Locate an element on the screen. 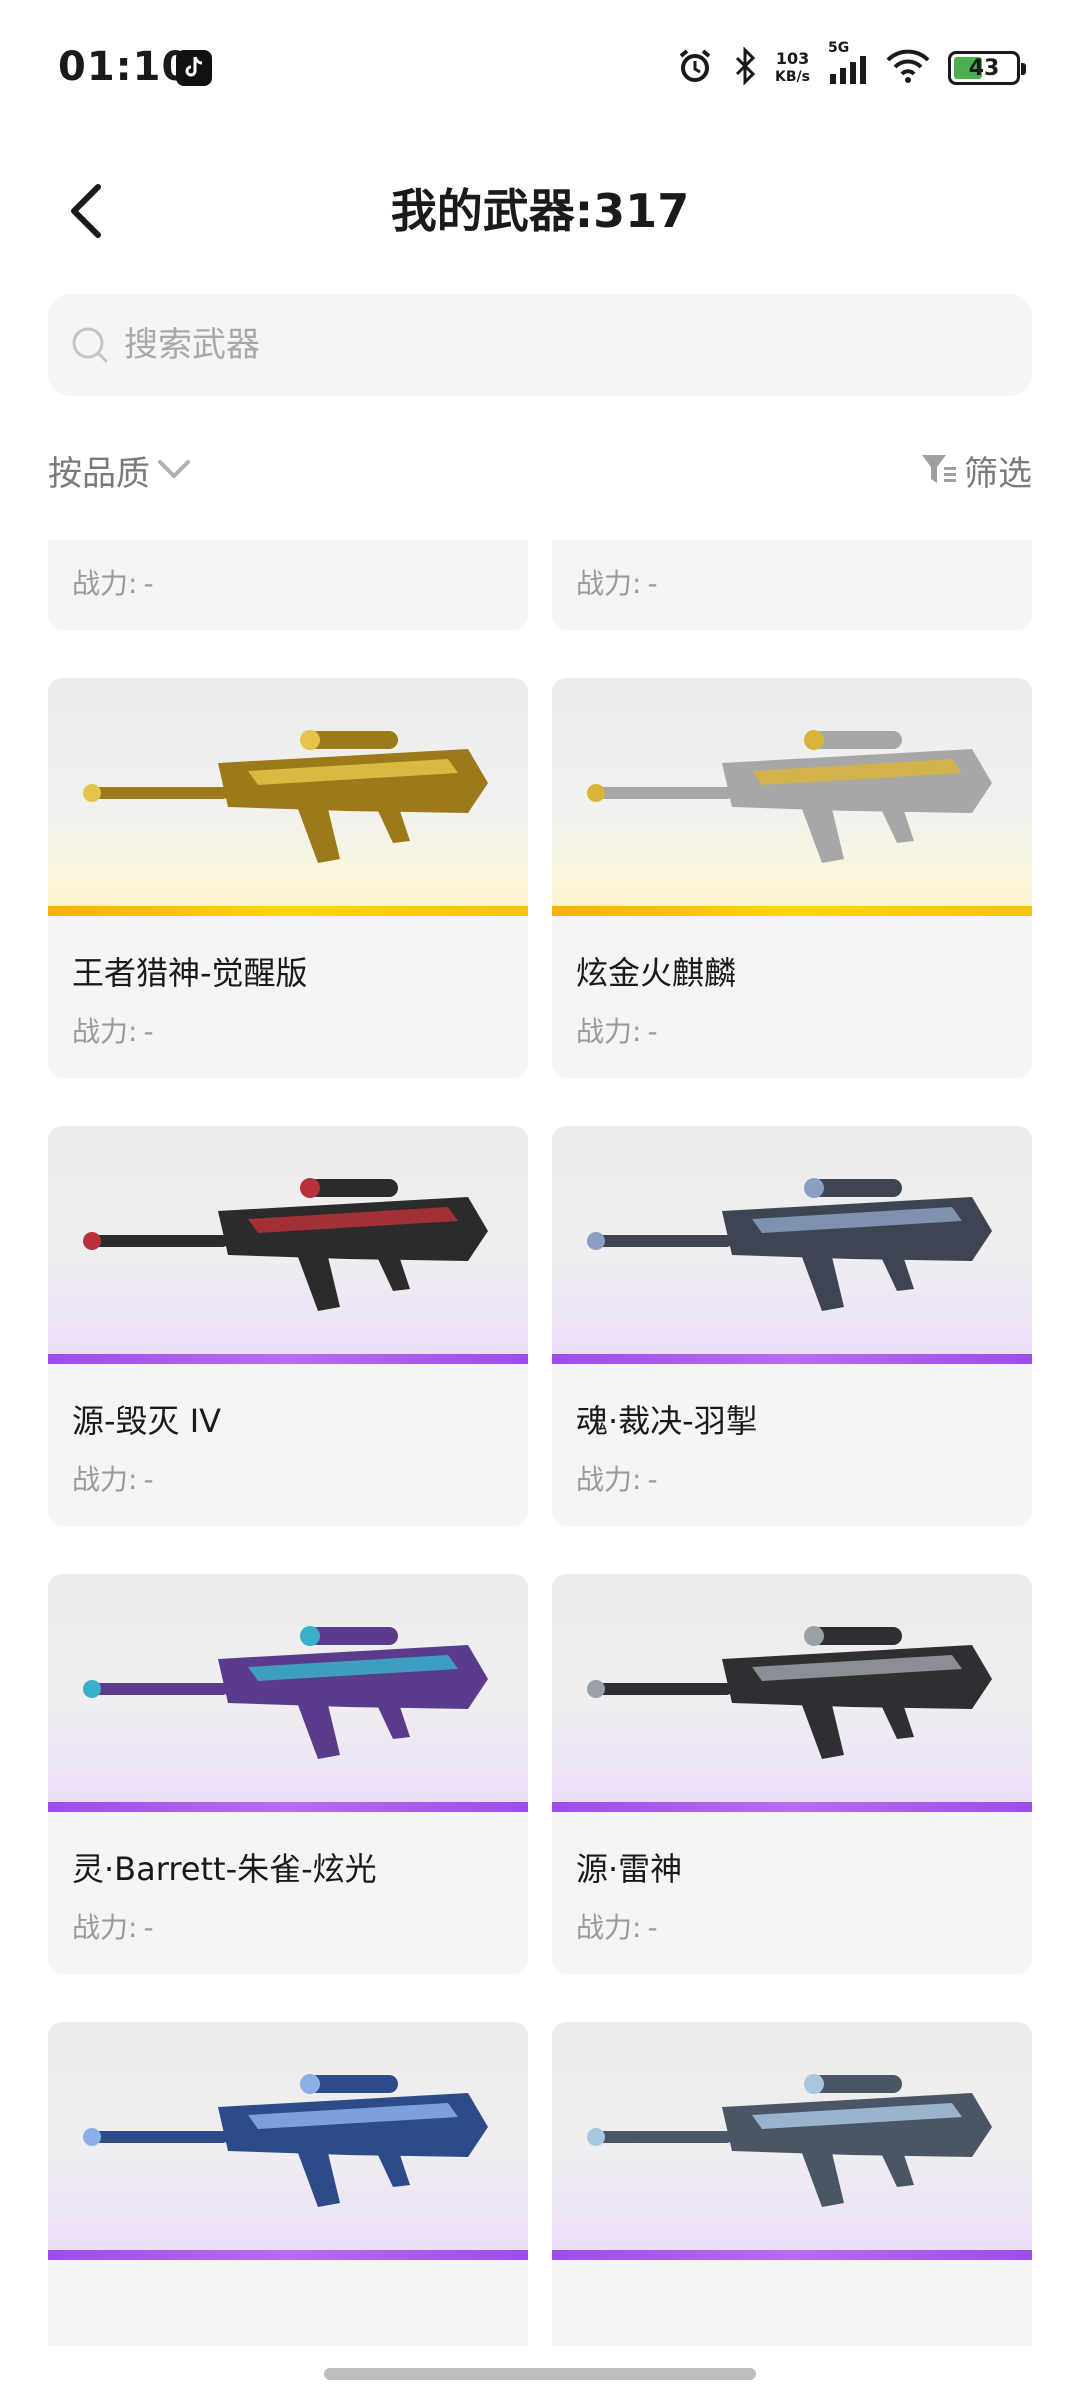 The width and height of the screenshot is (1080, 2400). chevron-left-icon is located at coordinates (86, 211).